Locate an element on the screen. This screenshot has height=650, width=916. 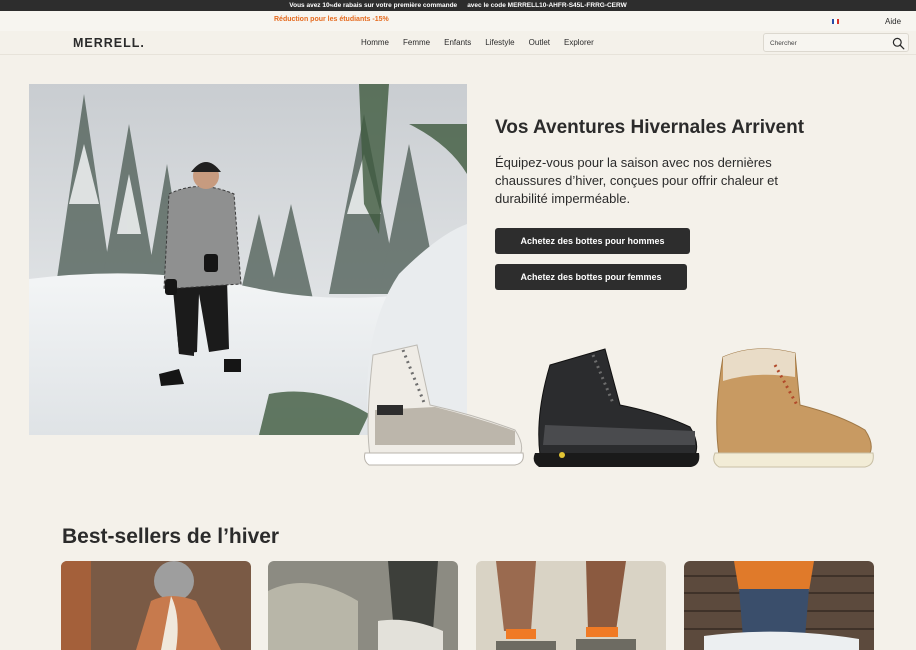
nav-homme: Homme is located at coordinates (375, 42).